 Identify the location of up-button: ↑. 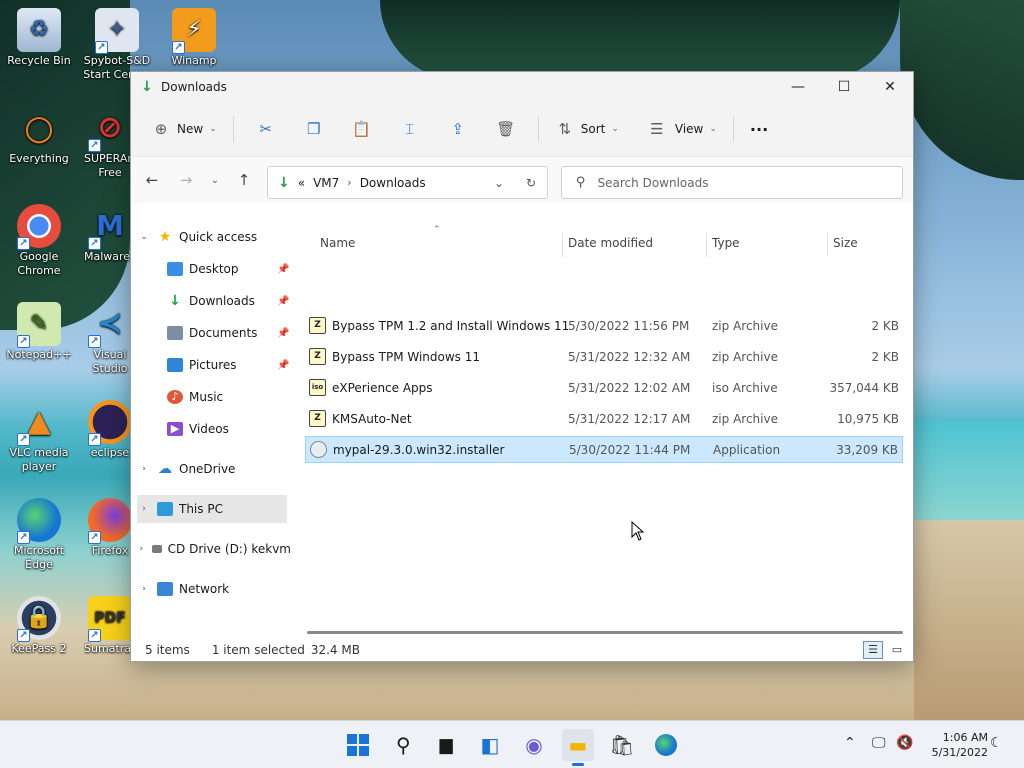
(244, 180).